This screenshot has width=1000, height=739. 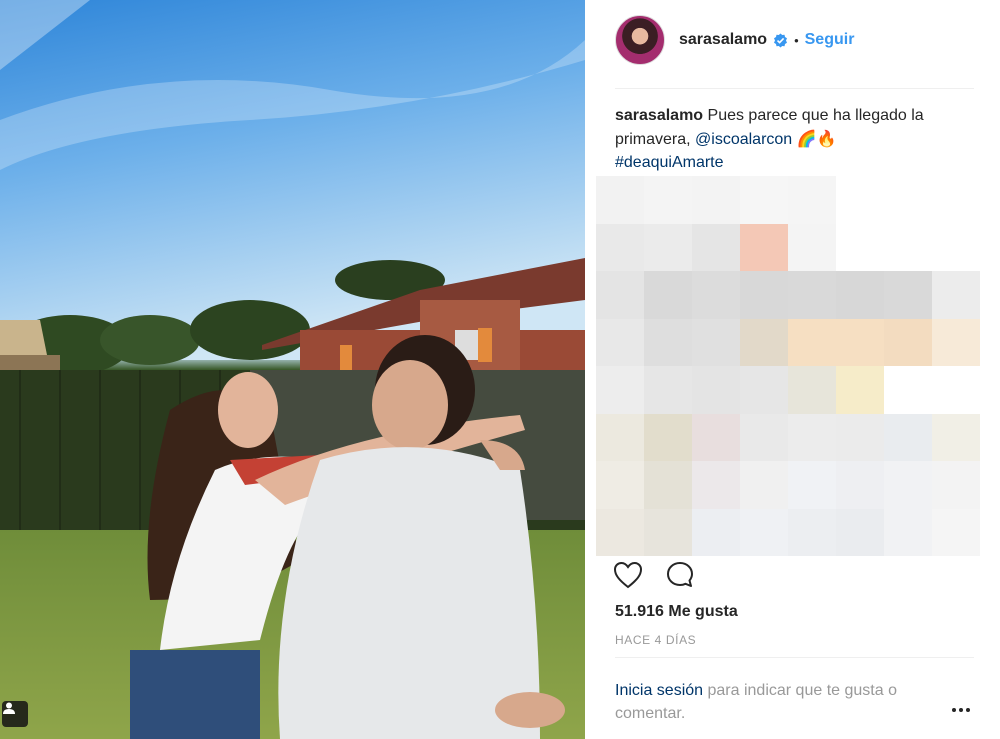 What do you see at coordinates (640, 40) in the screenshot?
I see `avatar` at bounding box center [640, 40].